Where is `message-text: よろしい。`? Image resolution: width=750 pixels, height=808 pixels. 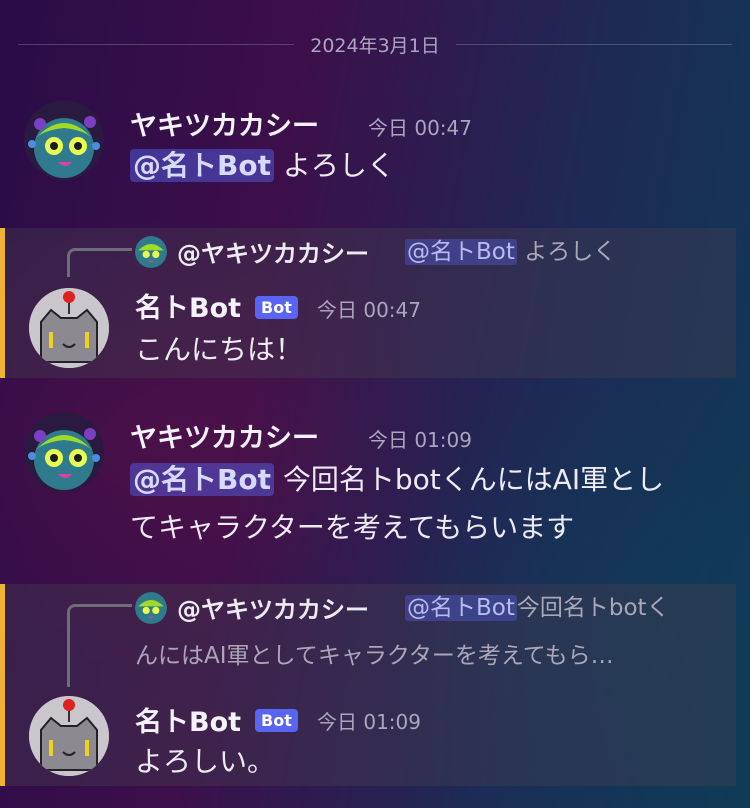 message-text: よろしい。 is located at coordinates (205, 761).